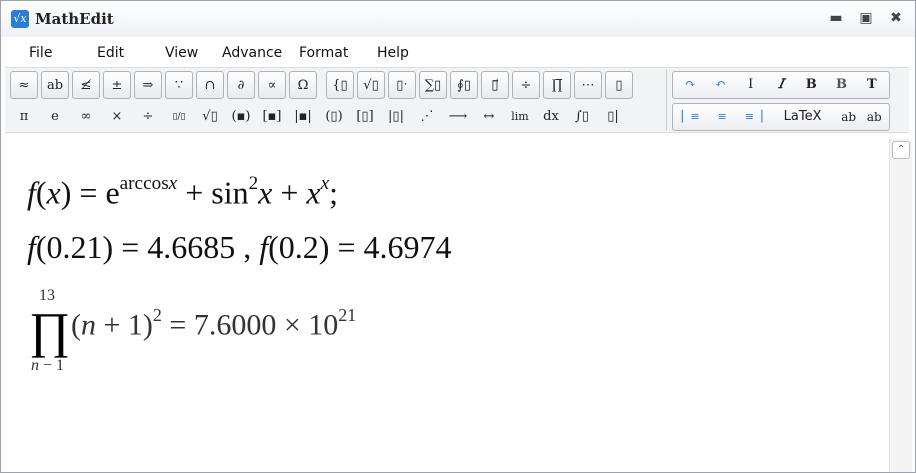 Image resolution: width=916 pixels, height=473 pixels. I want to click on fence-template-button: {▯, so click(340, 85).